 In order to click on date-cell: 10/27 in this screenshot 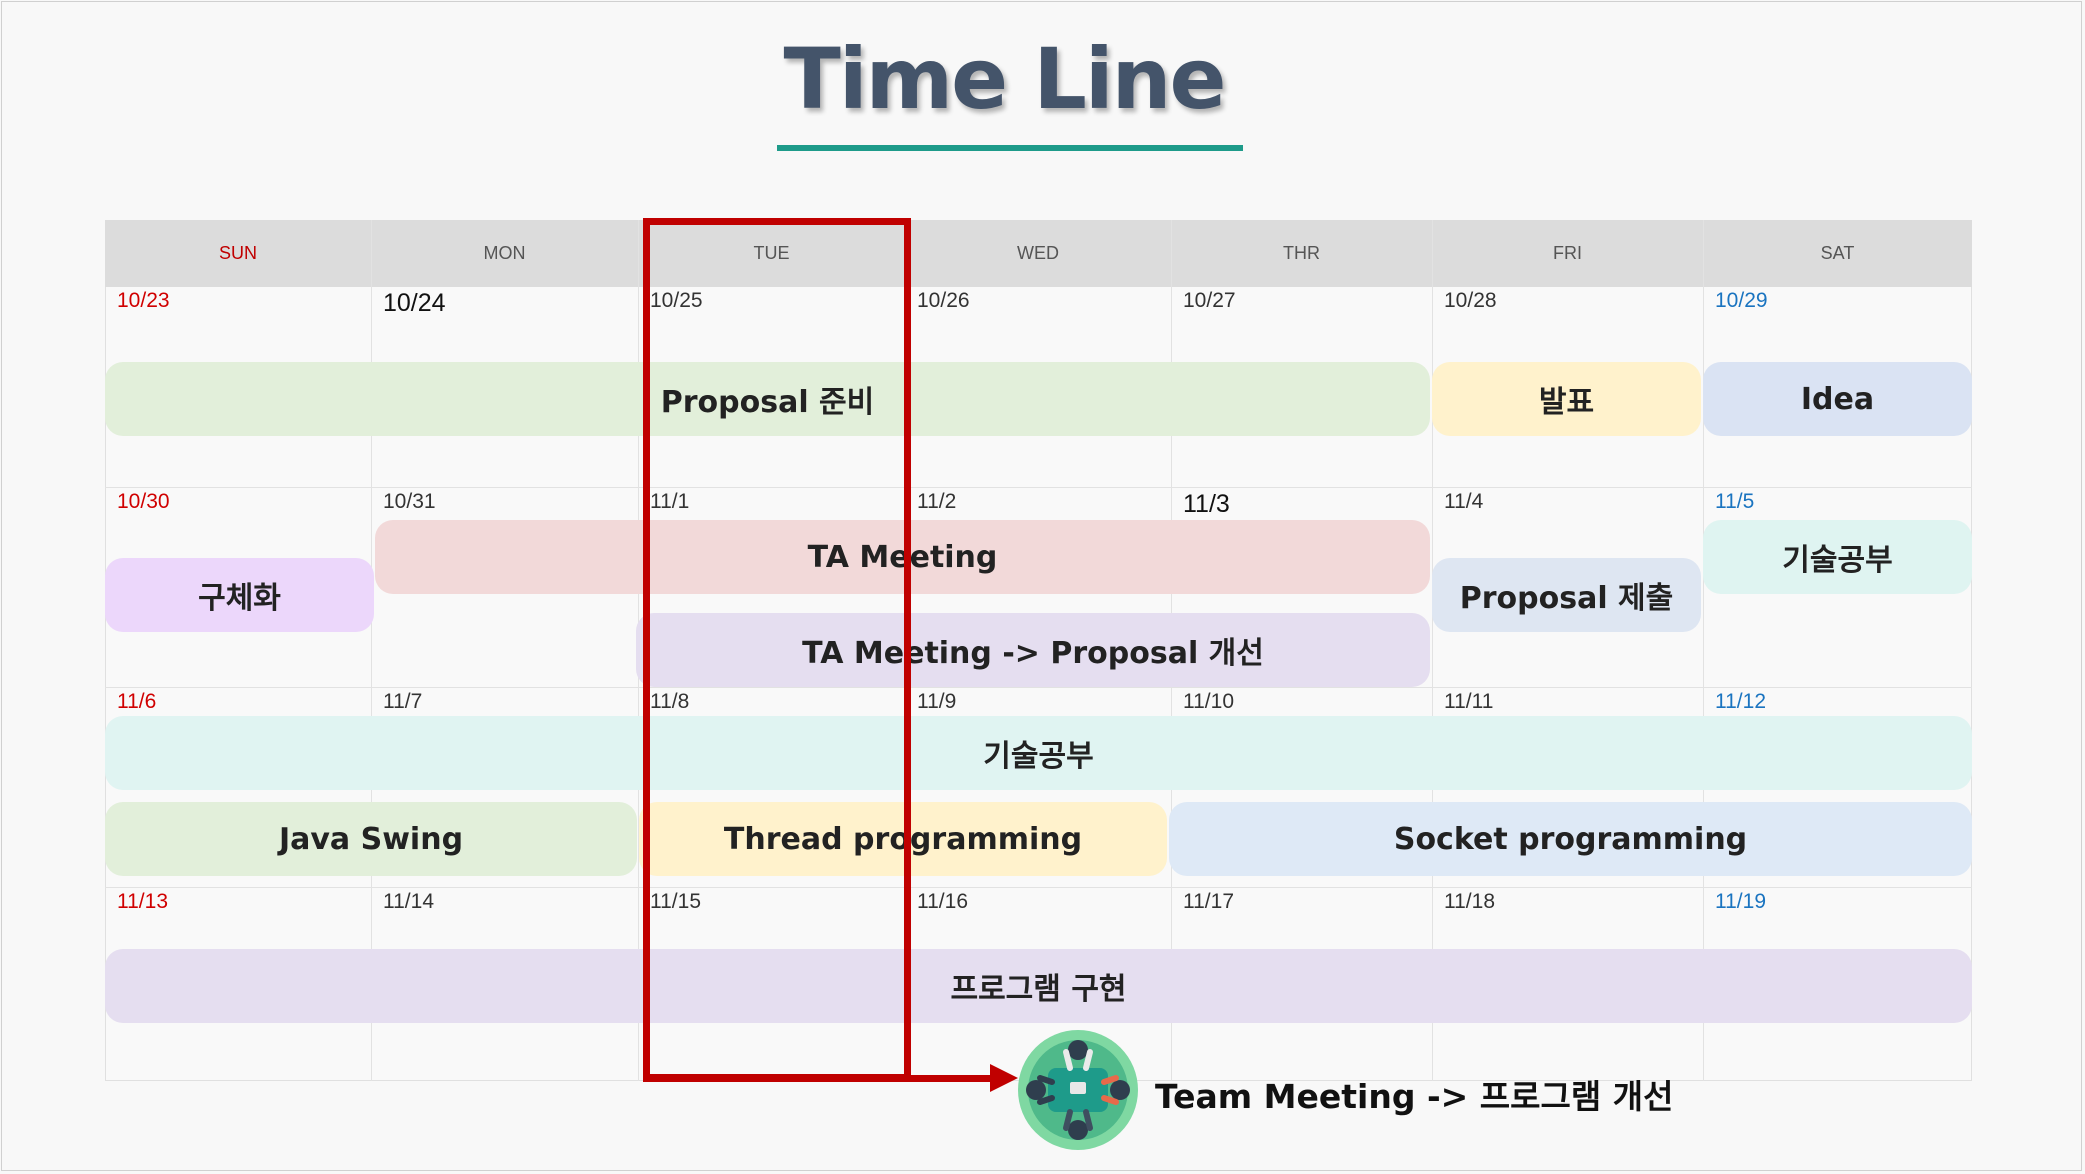, I will do `click(1209, 300)`.